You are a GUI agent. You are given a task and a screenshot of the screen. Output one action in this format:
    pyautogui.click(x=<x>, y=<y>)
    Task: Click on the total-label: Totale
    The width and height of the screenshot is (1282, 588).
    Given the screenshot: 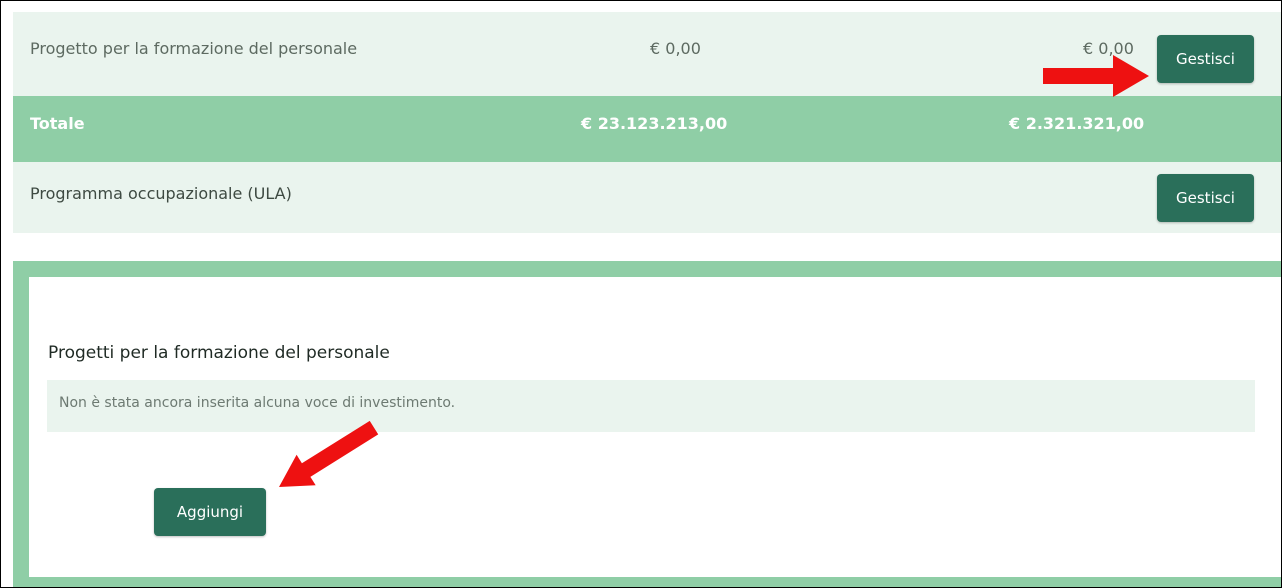 What is the action you would take?
    pyautogui.click(x=57, y=123)
    